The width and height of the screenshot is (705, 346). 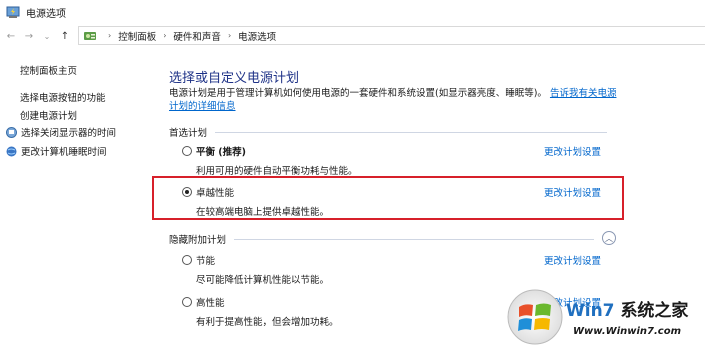 What do you see at coordinates (11, 36) in the screenshot?
I see `back-arrow-icon: ←` at bounding box center [11, 36].